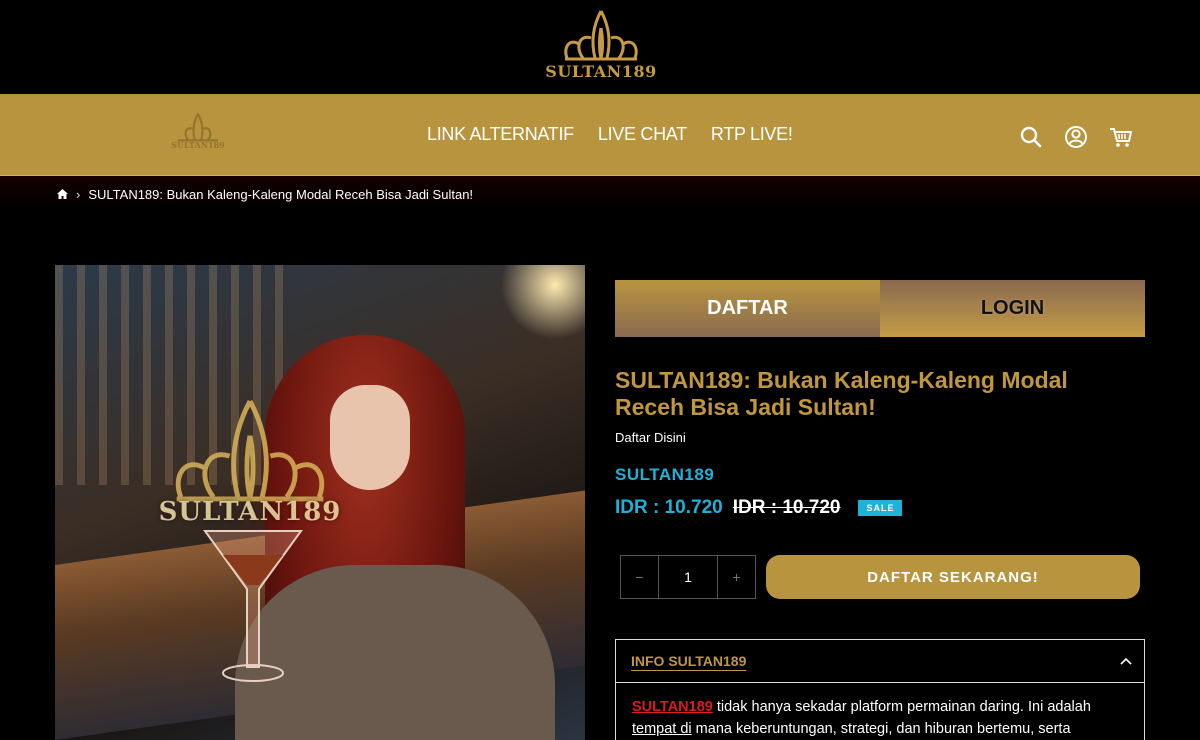 This screenshot has height=740, width=1200. Describe the element at coordinates (953, 577) in the screenshot. I see `daftar-sekarang-button: DAFTAR SEKARANG!` at that location.